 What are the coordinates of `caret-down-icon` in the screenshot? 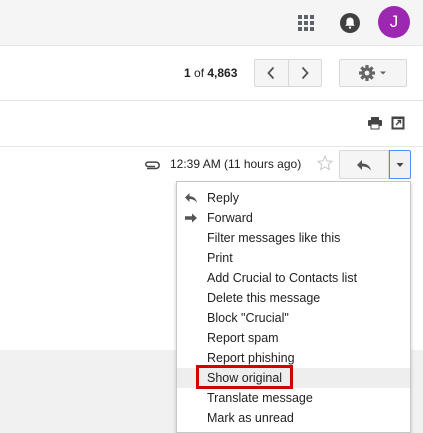 It's located at (400, 164).